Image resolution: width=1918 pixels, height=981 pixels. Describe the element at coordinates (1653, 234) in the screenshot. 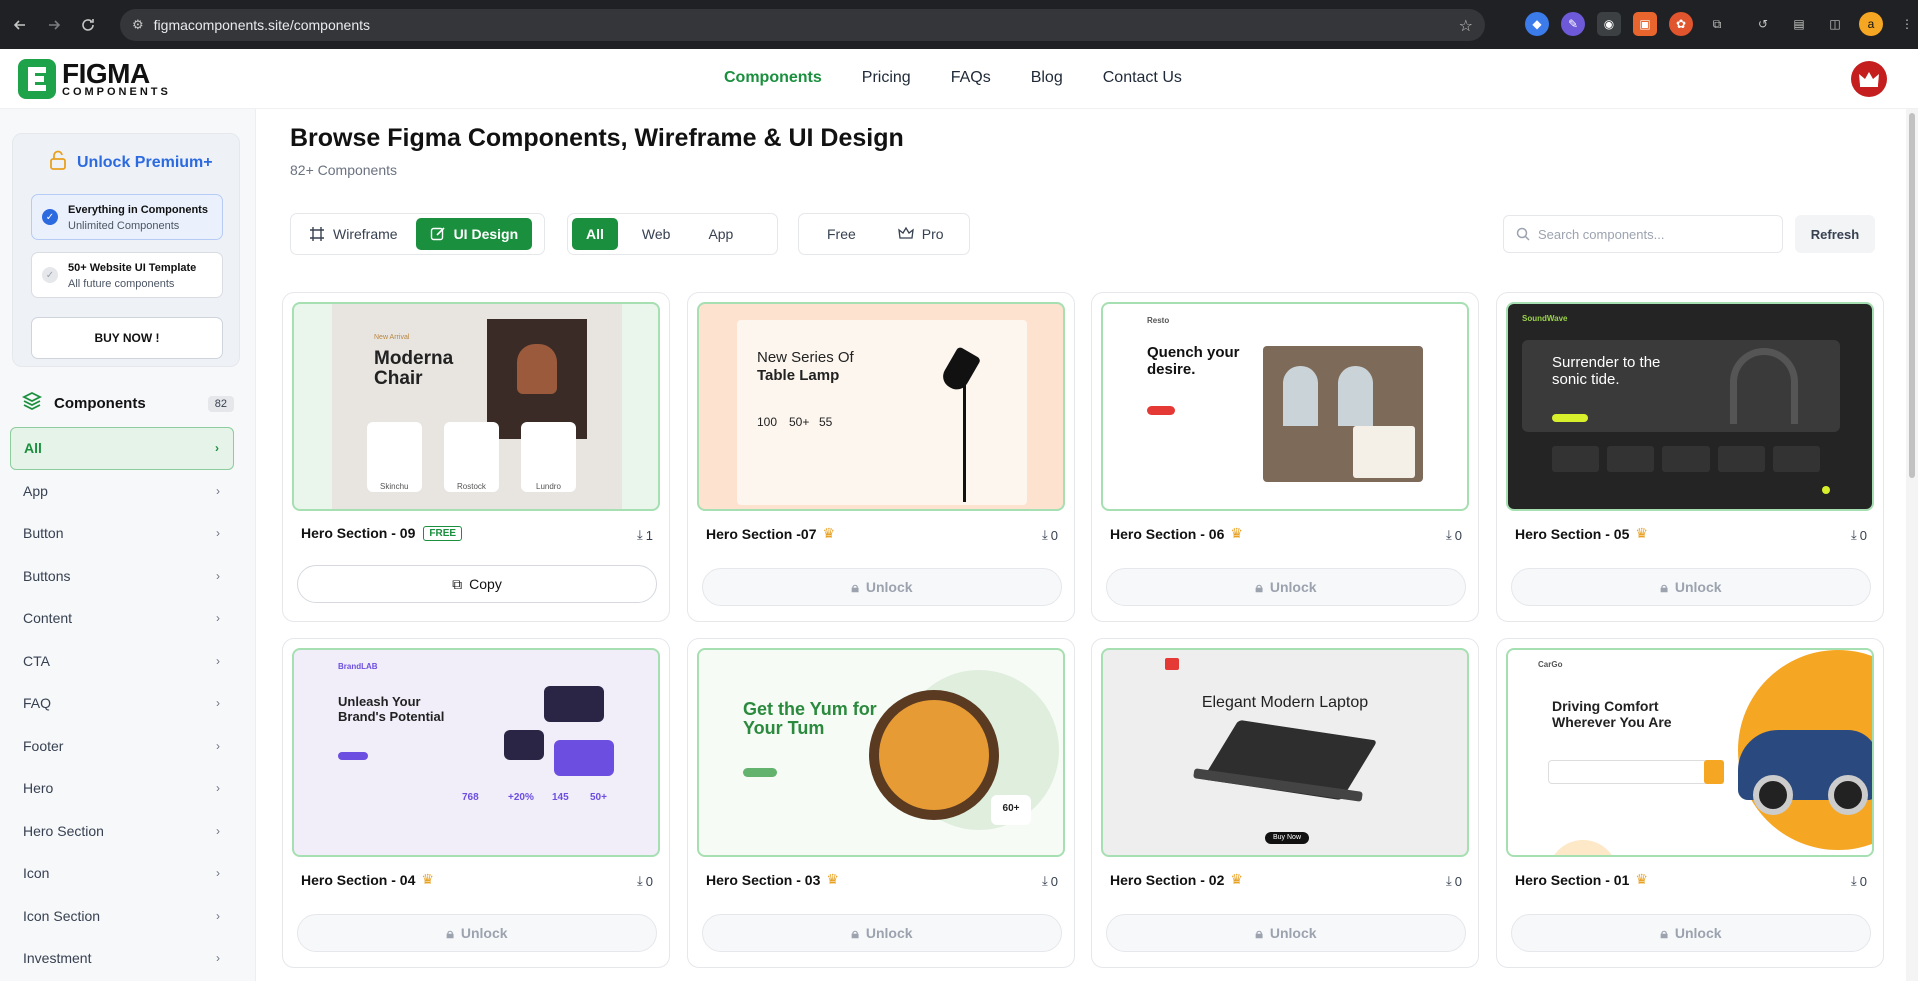

I see `search-input` at that location.